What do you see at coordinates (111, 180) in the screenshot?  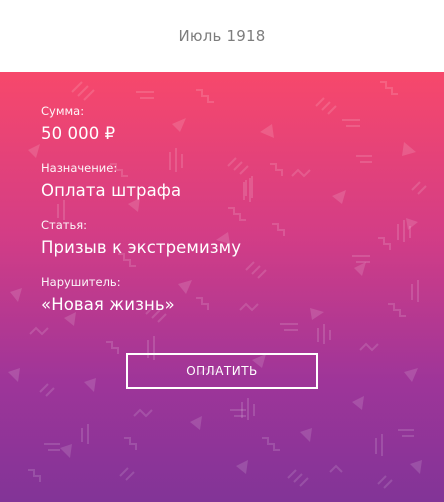 I see `purpose-field: Назначение: Оплата штрафа` at bounding box center [111, 180].